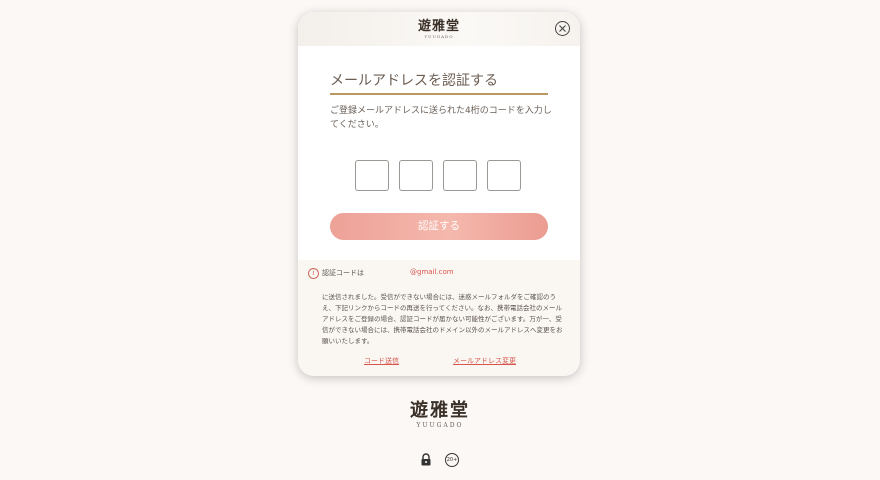 The width and height of the screenshot is (880, 480). What do you see at coordinates (432, 272) in the screenshot?
I see `info-email: @gmail.com` at bounding box center [432, 272].